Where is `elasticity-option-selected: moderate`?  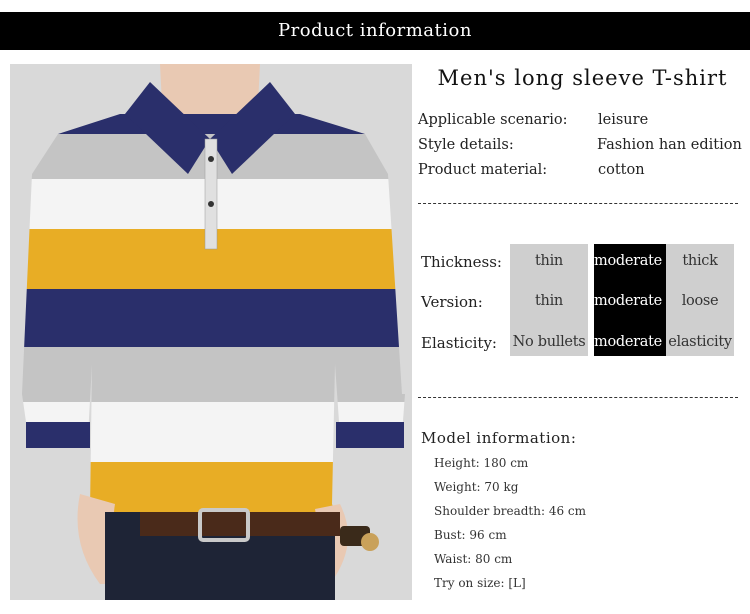 elasticity-option-selected: moderate is located at coordinates (628, 342).